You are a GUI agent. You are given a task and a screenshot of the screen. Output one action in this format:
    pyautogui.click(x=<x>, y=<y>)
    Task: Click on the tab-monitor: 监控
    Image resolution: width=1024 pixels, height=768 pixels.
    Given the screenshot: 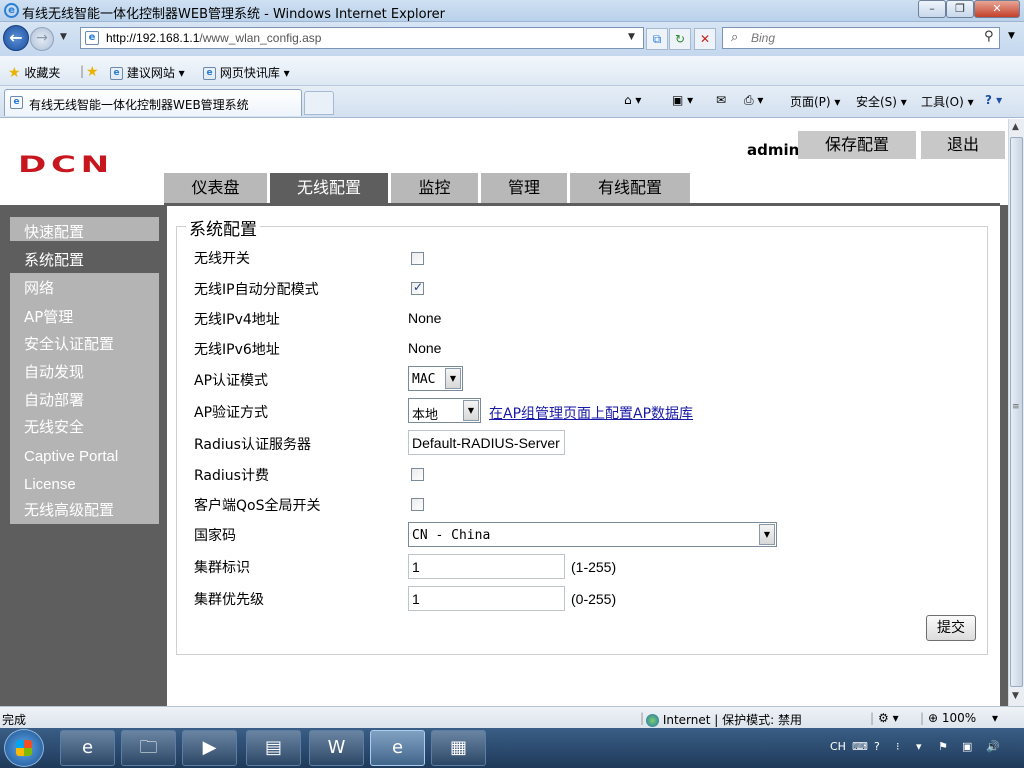 What is the action you would take?
    pyautogui.click(x=434, y=188)
    